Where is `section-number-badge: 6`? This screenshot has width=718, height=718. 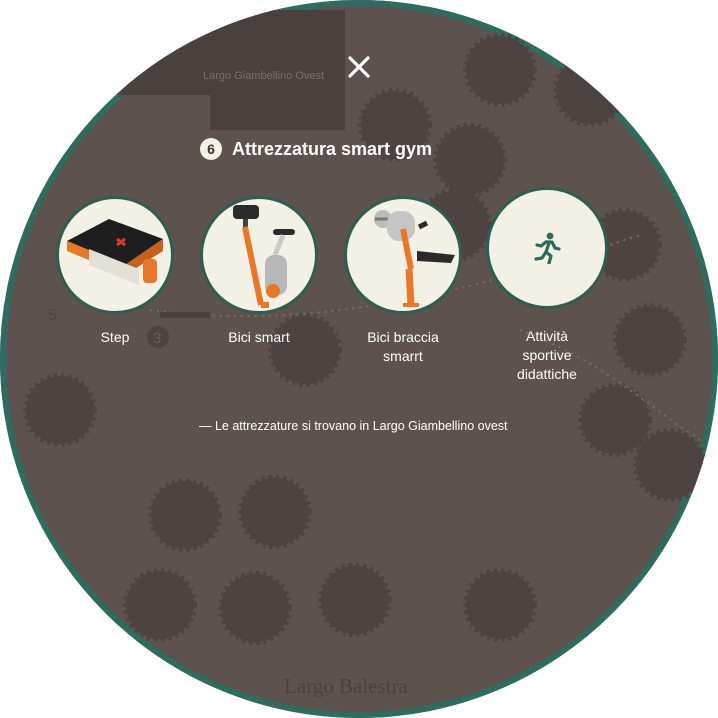
section-number-badge: 6 is located at coordinates (211, 149).